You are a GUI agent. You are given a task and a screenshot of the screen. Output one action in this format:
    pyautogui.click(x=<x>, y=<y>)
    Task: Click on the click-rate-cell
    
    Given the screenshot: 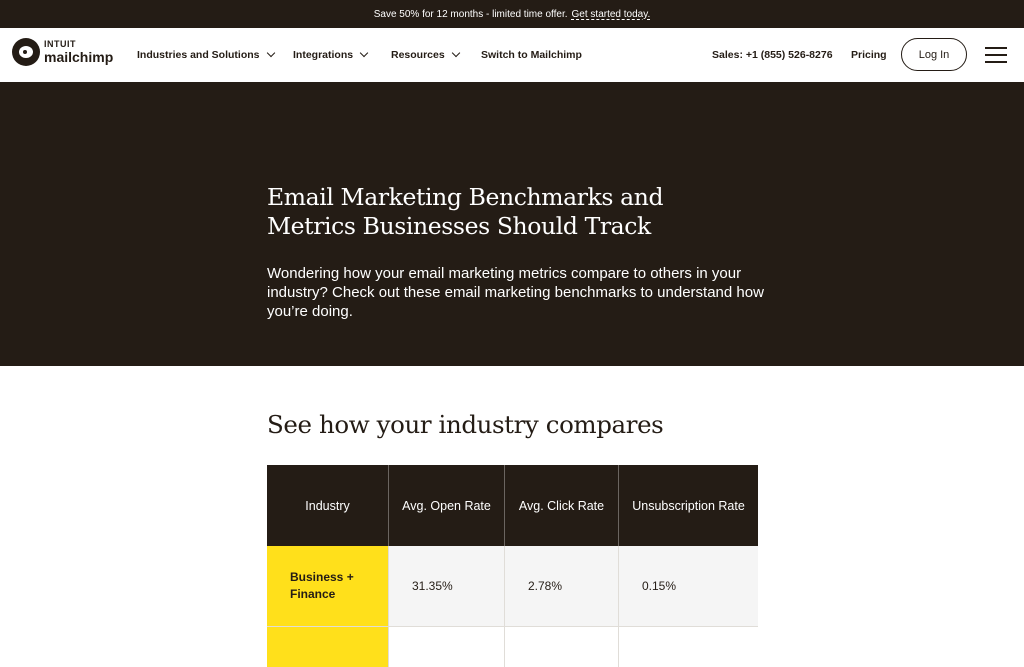 What is the action you would take?
    pyautogui.click(x=562, y=647)
    